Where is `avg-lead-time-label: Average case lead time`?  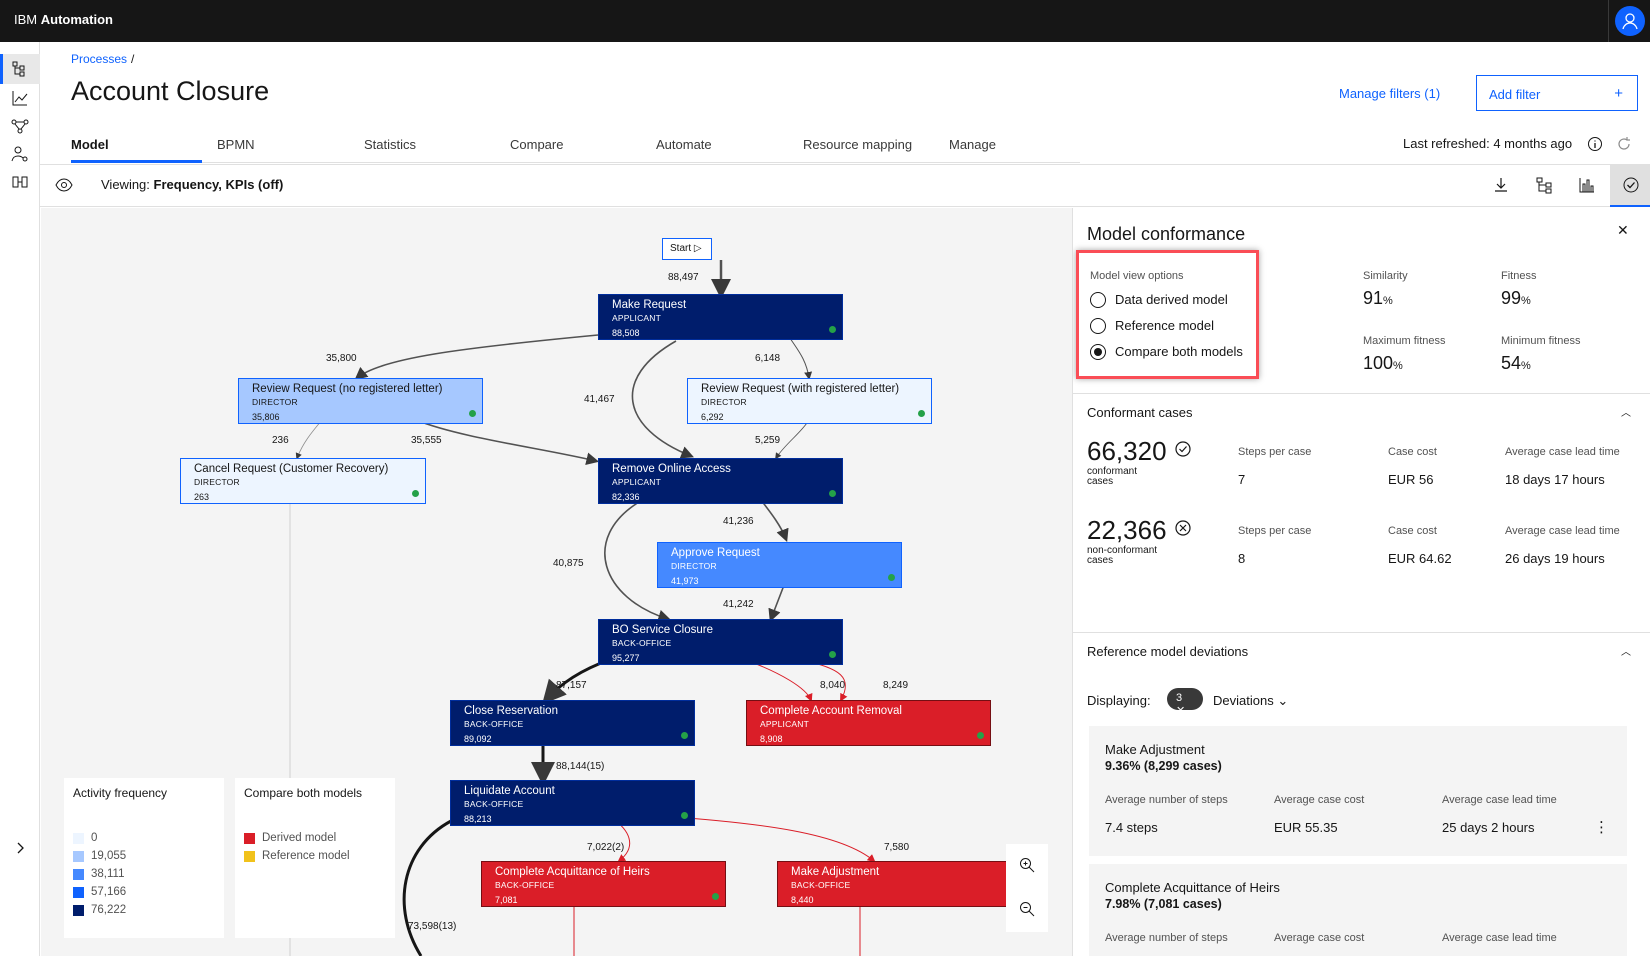 avg-lead-time-label: Average case lead time is located at coordinates (1499, 938).